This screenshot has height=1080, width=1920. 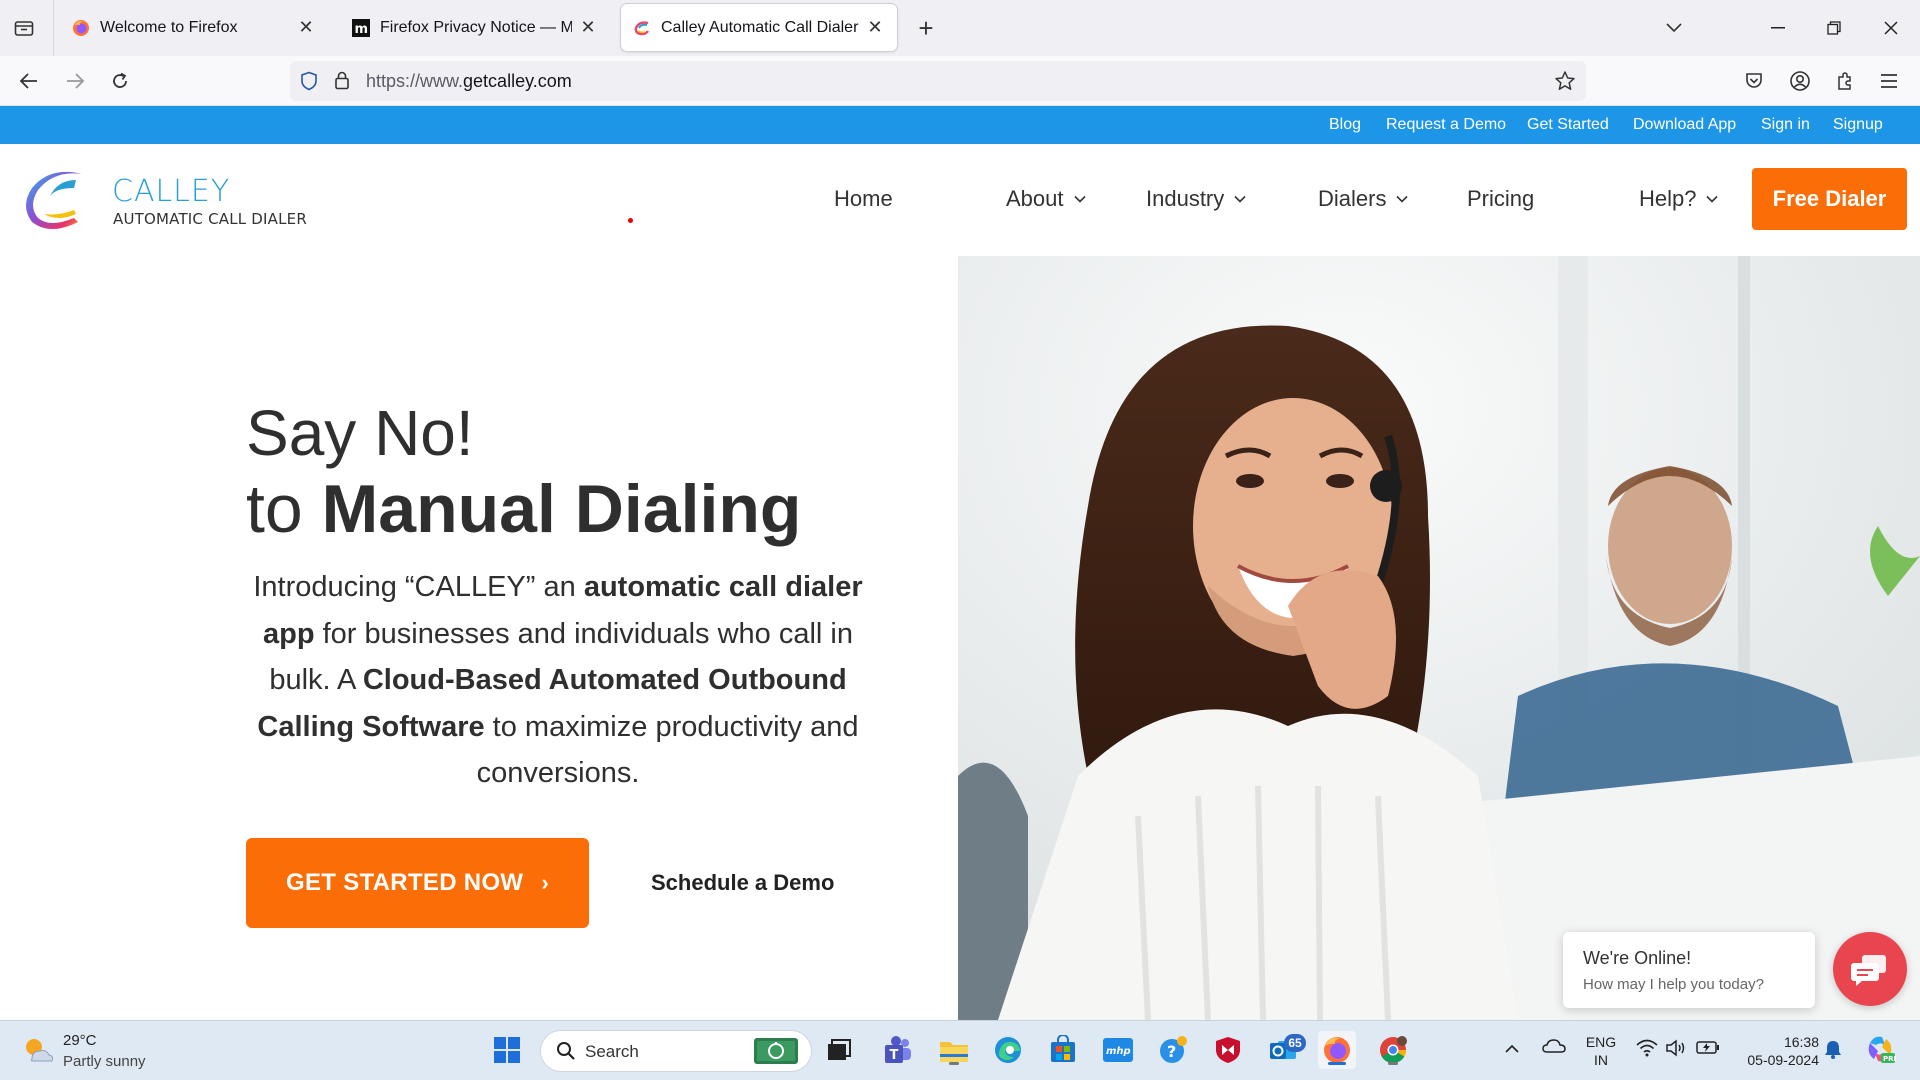 What do you see at coordinates (1337, 1050) in the screenshot?
I see `firefox-taskbar-button` at bounding box center [1337, 1050].